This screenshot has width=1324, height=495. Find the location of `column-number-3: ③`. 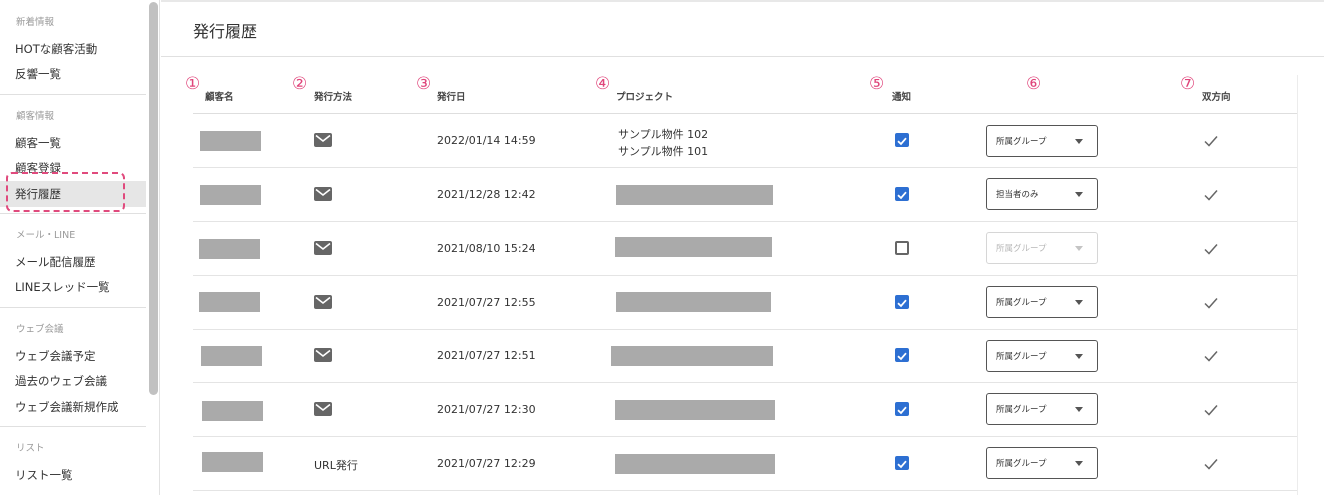

column-number-3: ③ is located at coordinates (424, 84).